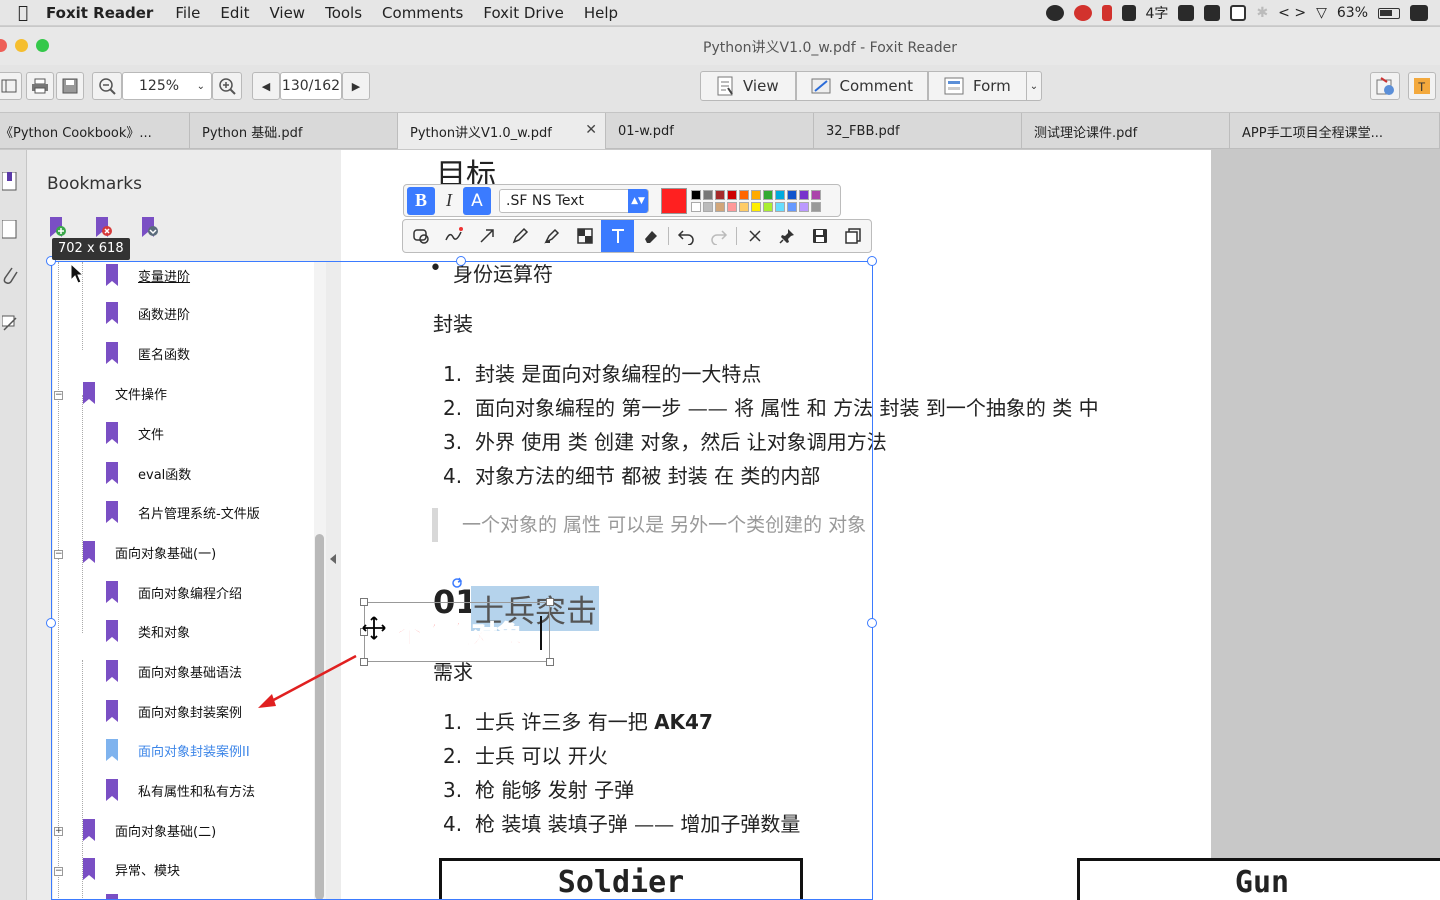 This screenshot has height=900, width=1440. Describe the element at coordinates (710, 131) in the screenshot. I see `tab-01-w: 01-w.pdf` at that location.